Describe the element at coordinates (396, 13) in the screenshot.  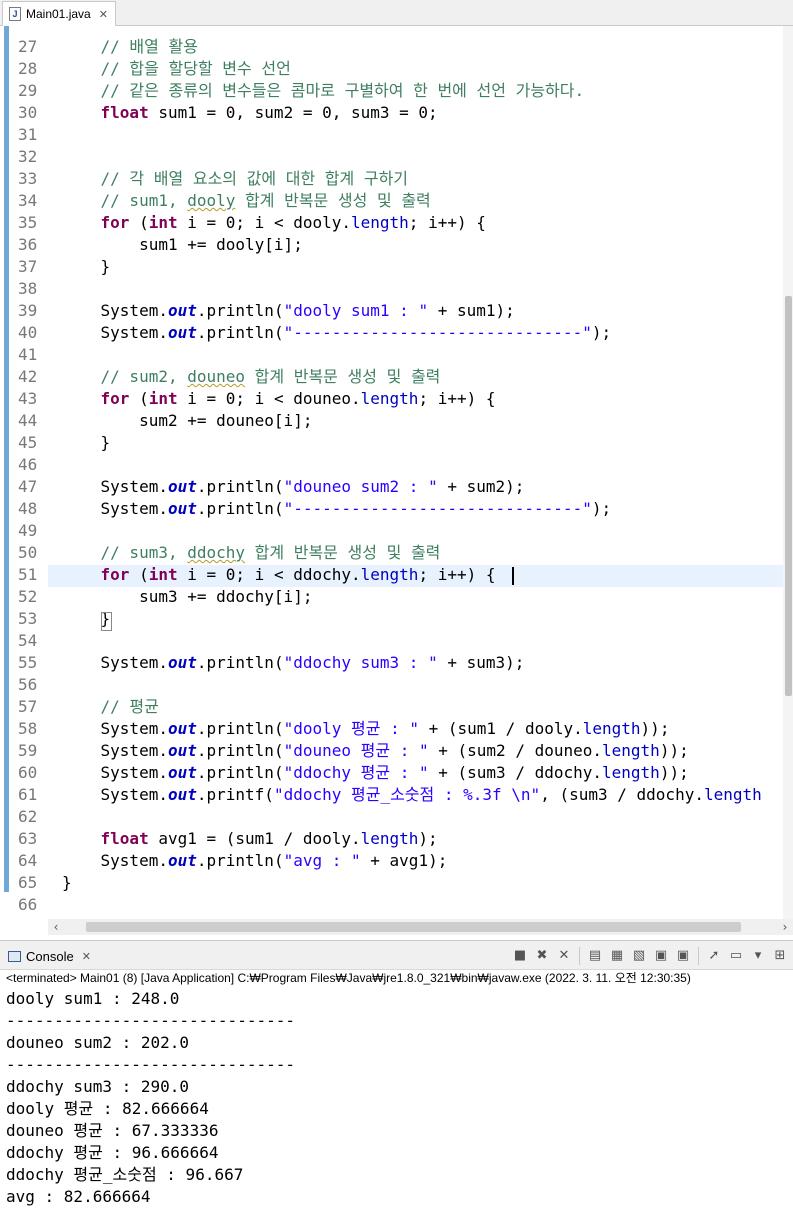
I see `editor-tab-bar: J Main01.java ✕` at that location.